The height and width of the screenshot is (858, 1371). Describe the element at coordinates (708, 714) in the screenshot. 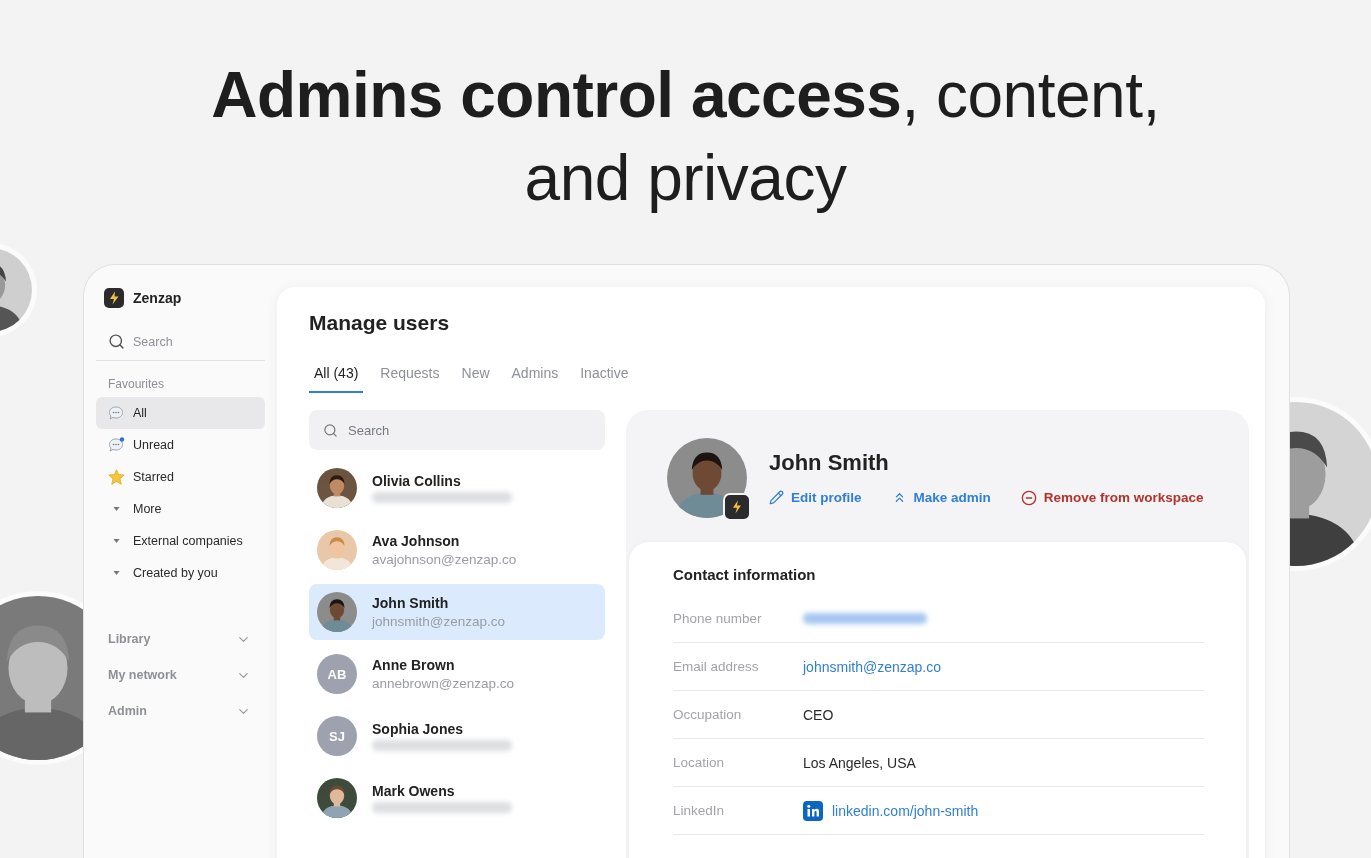

I see `field-label: Occupation` at that location.